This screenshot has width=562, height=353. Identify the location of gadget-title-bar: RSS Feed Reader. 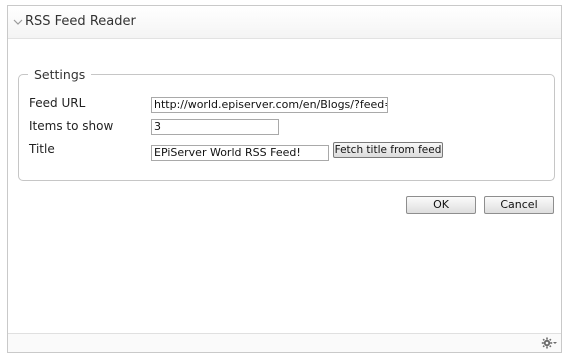
(284, 22).